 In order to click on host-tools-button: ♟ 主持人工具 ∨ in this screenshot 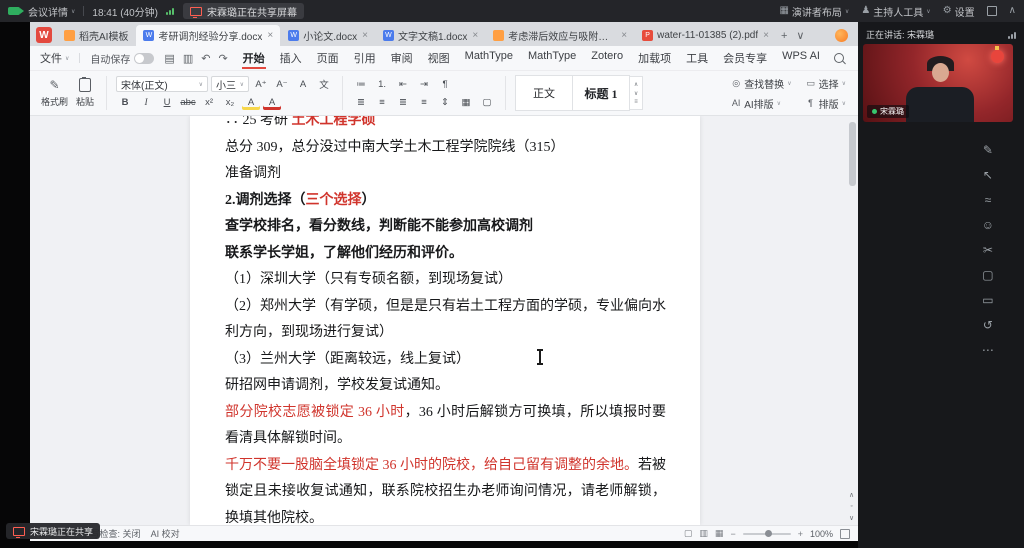, I will do `click(895, 11)`.